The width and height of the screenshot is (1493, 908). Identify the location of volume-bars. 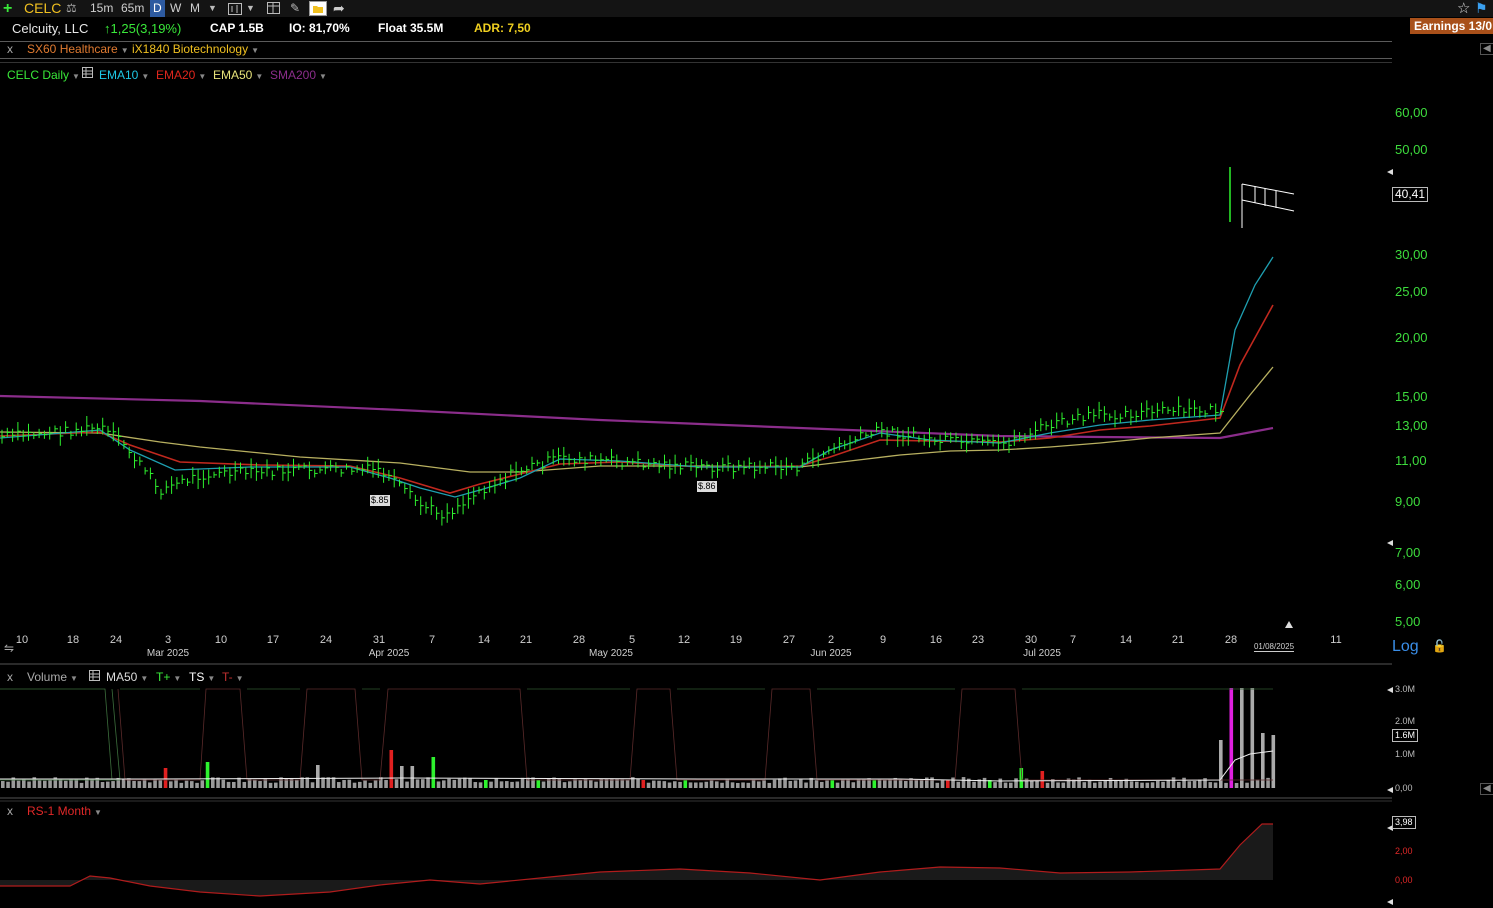
(638, 738).